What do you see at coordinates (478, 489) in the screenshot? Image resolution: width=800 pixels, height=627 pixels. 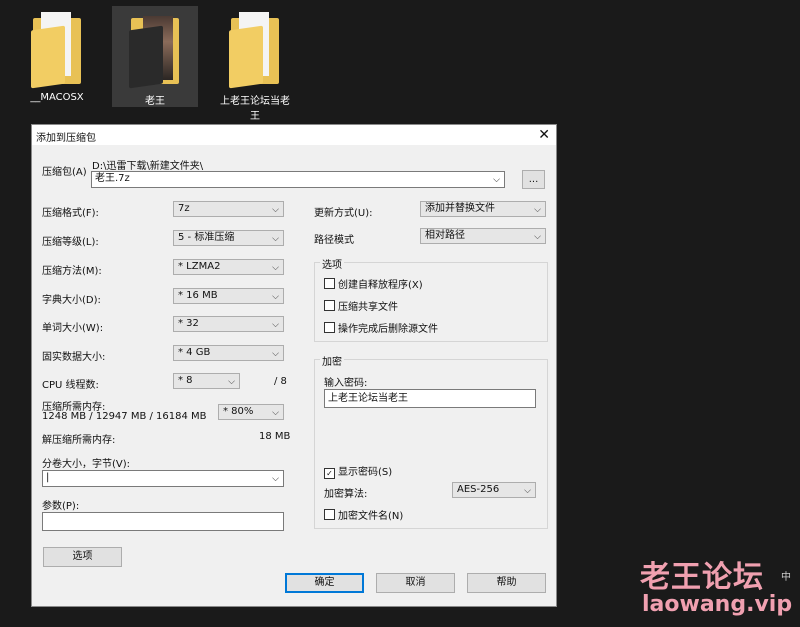 I see `enc-method-value: AES-256` at bounding box center [478, 489].